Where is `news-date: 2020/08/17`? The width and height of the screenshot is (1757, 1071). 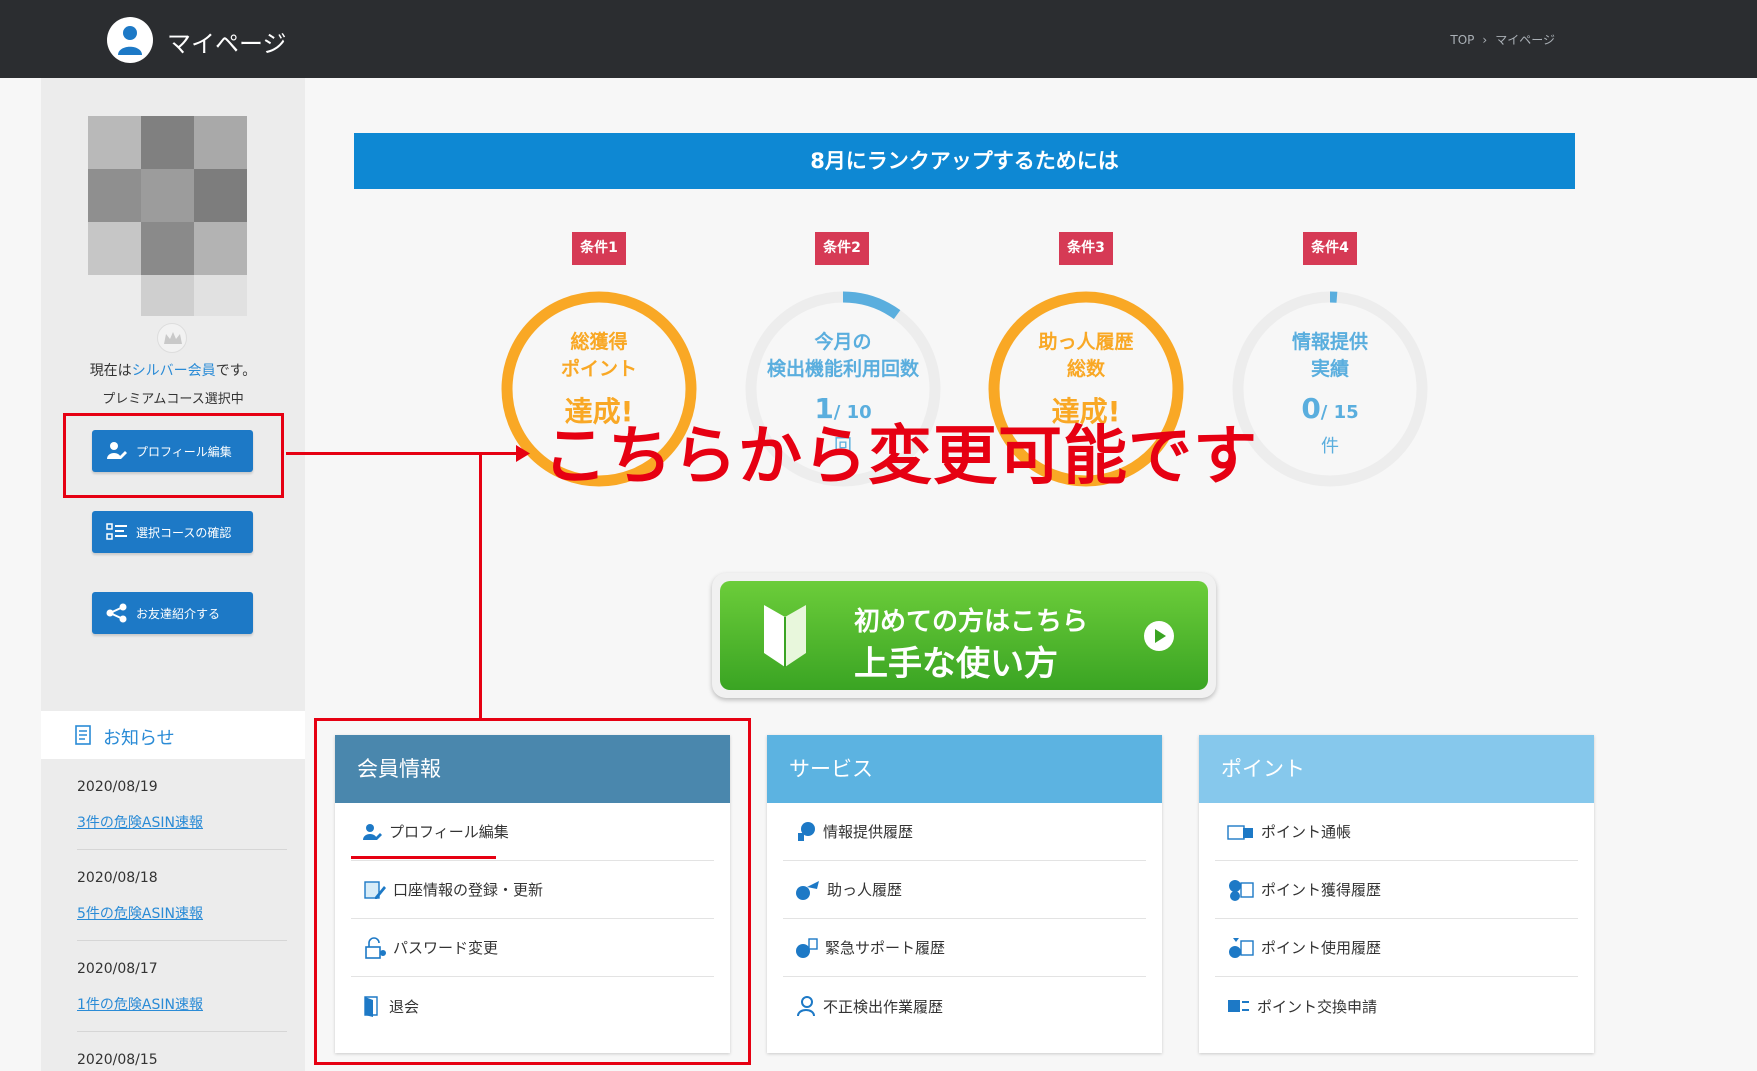 news-date: 2020/08/17 is located at coordinates (117, 969).